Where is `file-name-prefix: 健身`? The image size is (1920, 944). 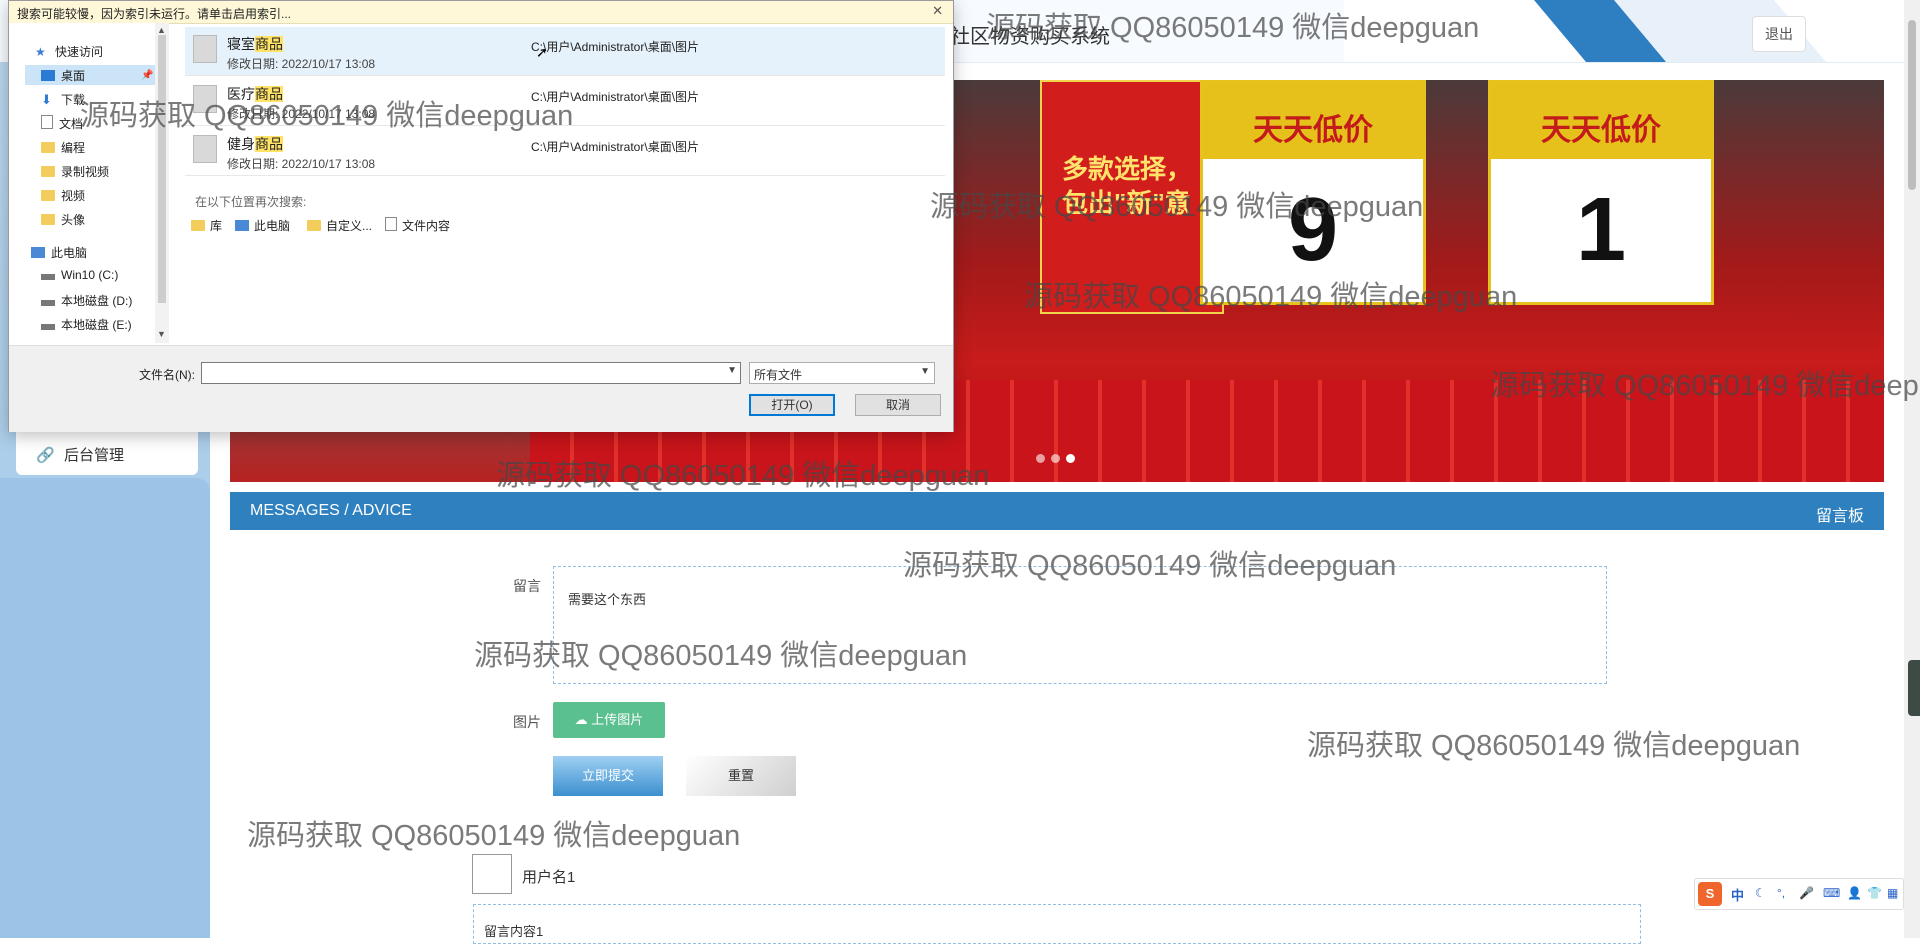
file-name-prefix: 健身 is located at coordinates (241, 144).